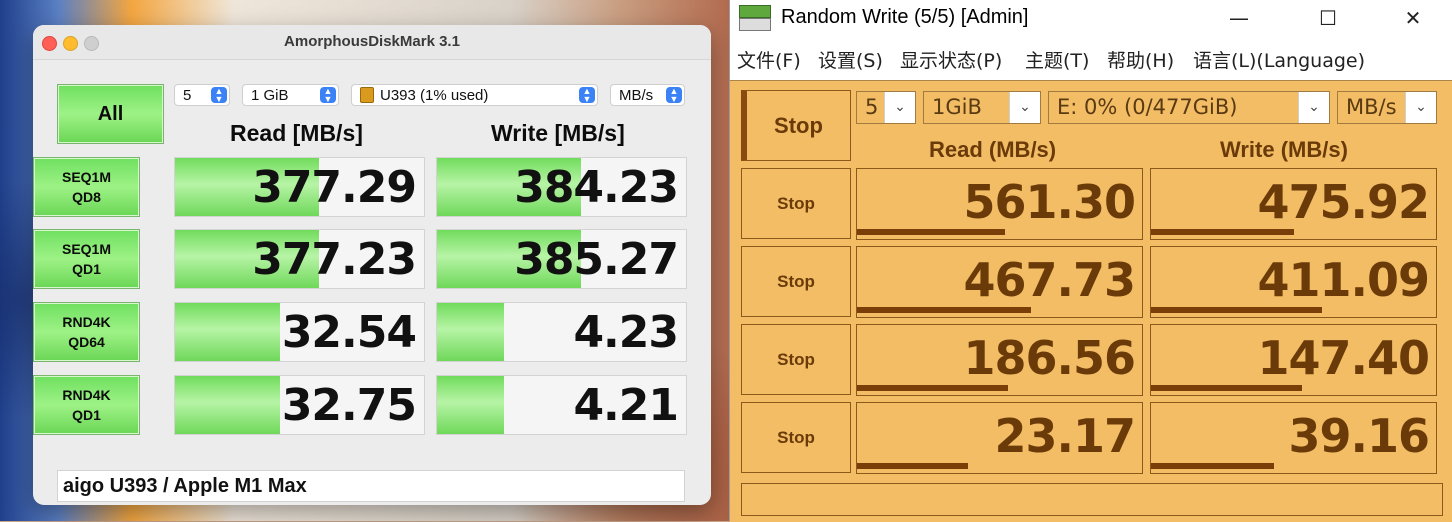  What do you see at coordinates (561, 332) in the screenshot?
I see `write-result-cell: 4.23` at bounding box center [561, 332].